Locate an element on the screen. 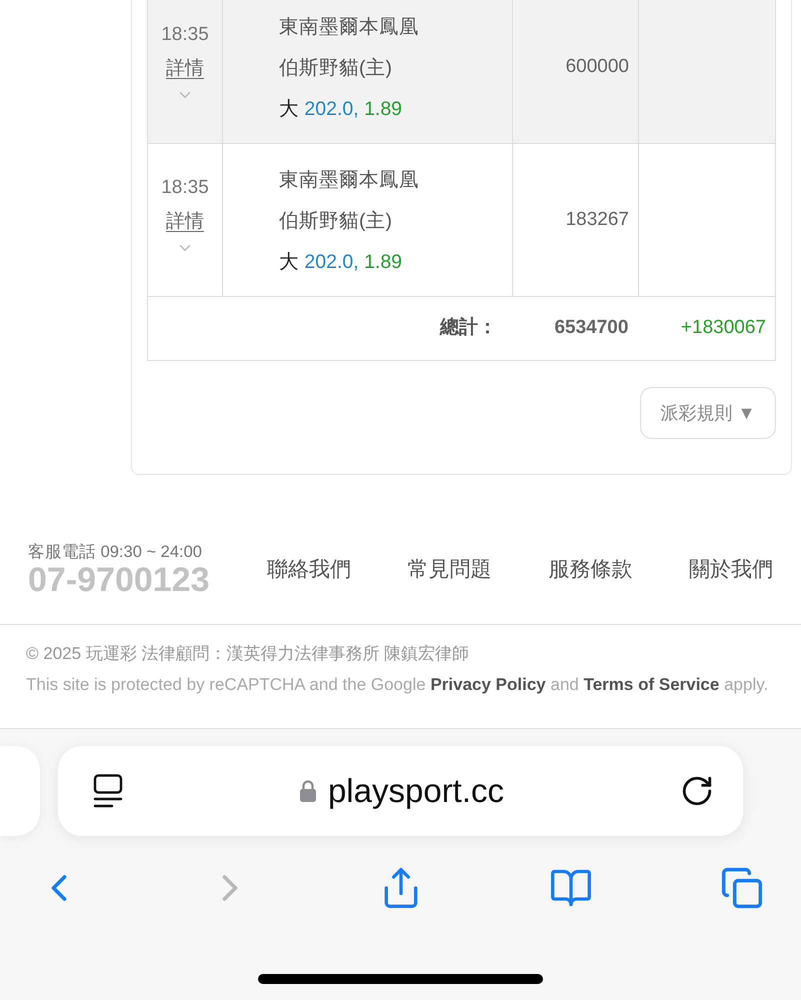 Image resolution: width=801 pixels, height=1000 pixels. payout-rules-button: 派彩規則 ▼ is located at coordinates (708, 413).